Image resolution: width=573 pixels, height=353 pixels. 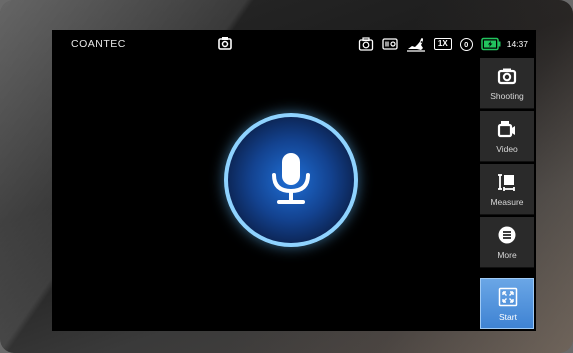 I want to click on microphone-icon, so click(x=291, y=178).